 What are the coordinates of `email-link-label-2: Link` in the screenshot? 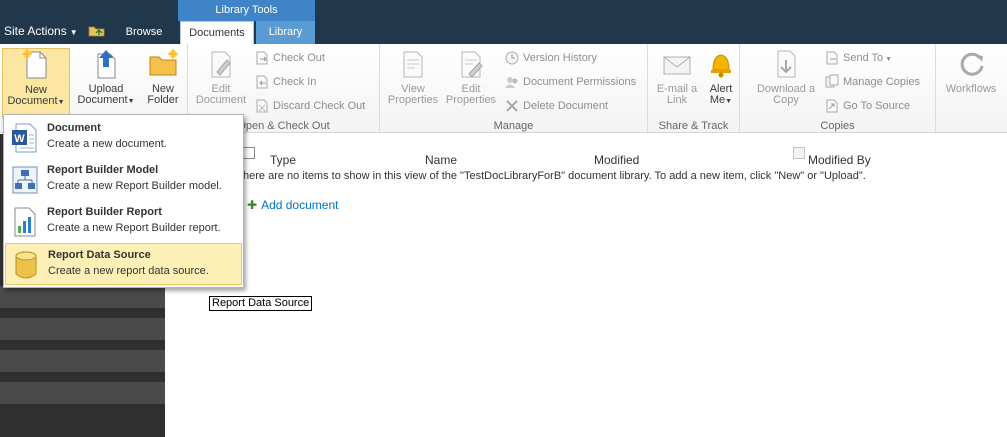 It's located at (677, 100).